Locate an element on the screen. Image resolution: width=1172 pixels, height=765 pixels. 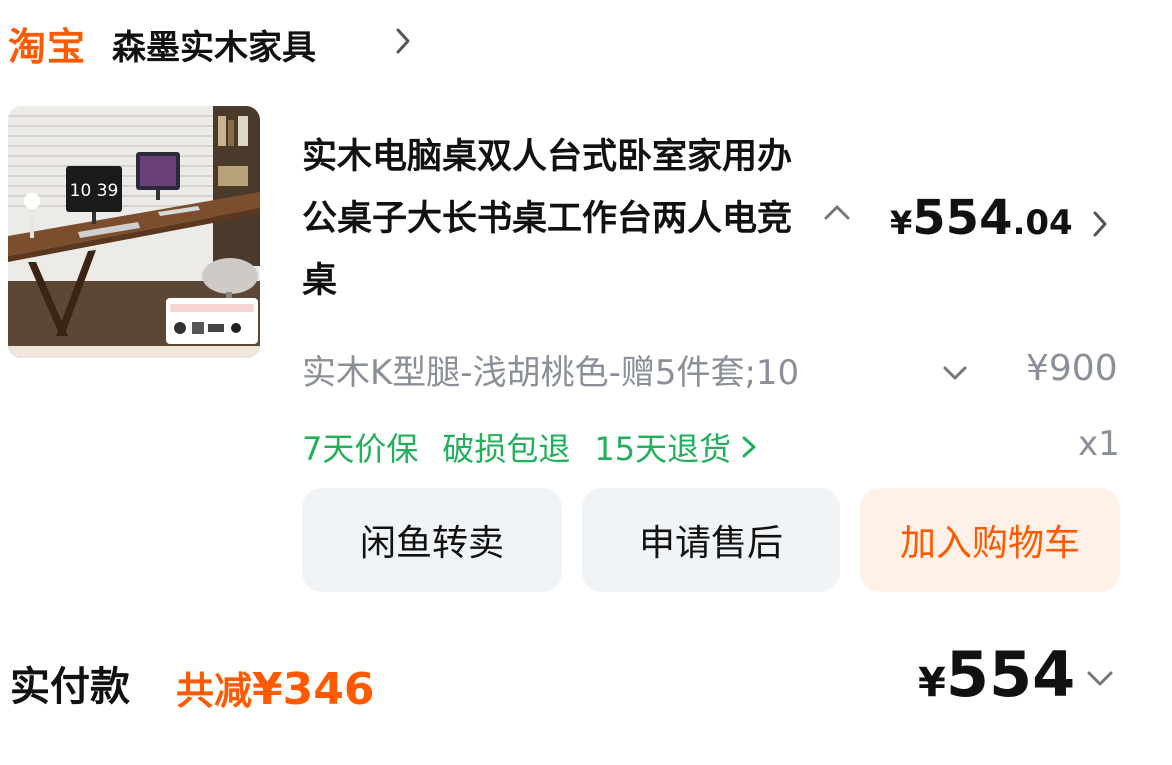
monitor-clock: 10 39 is located at coordinates (94, 191).